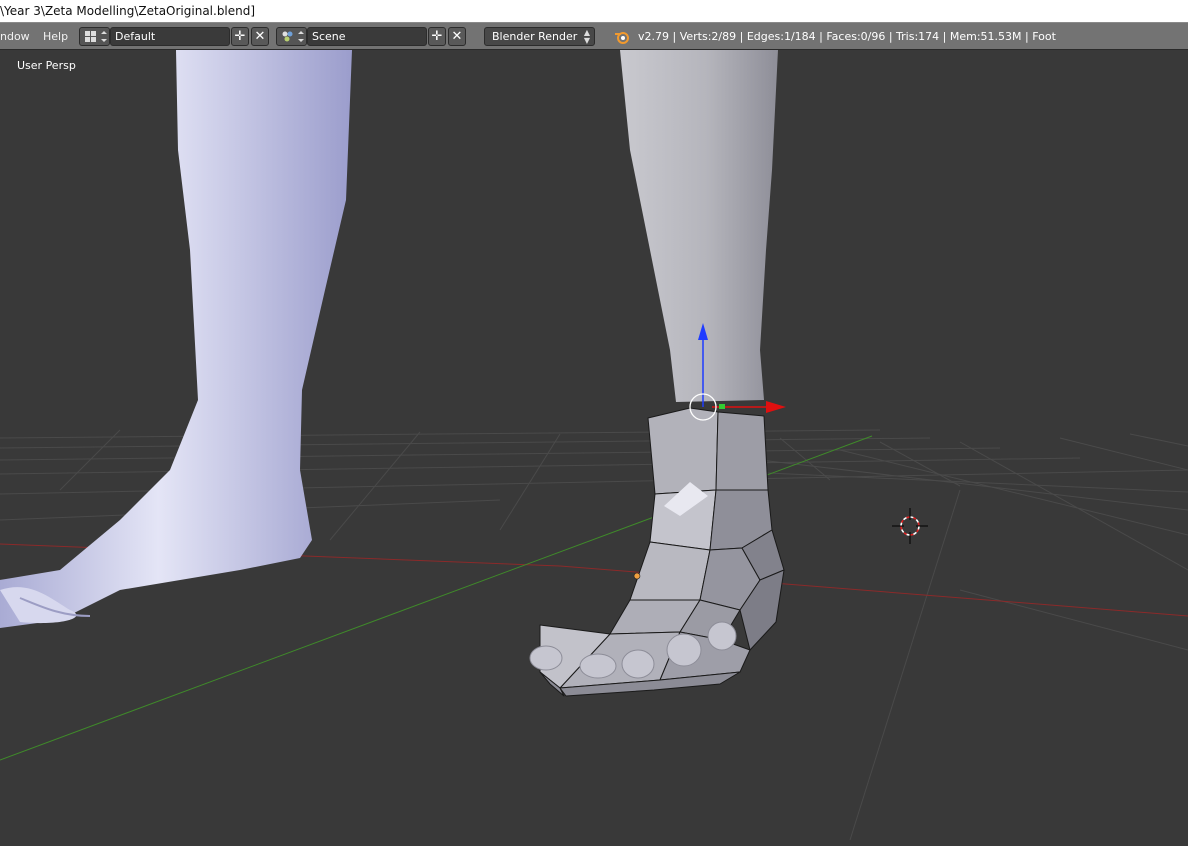  I want to click on view-perspective-label: User Persp, so click(46, 65).